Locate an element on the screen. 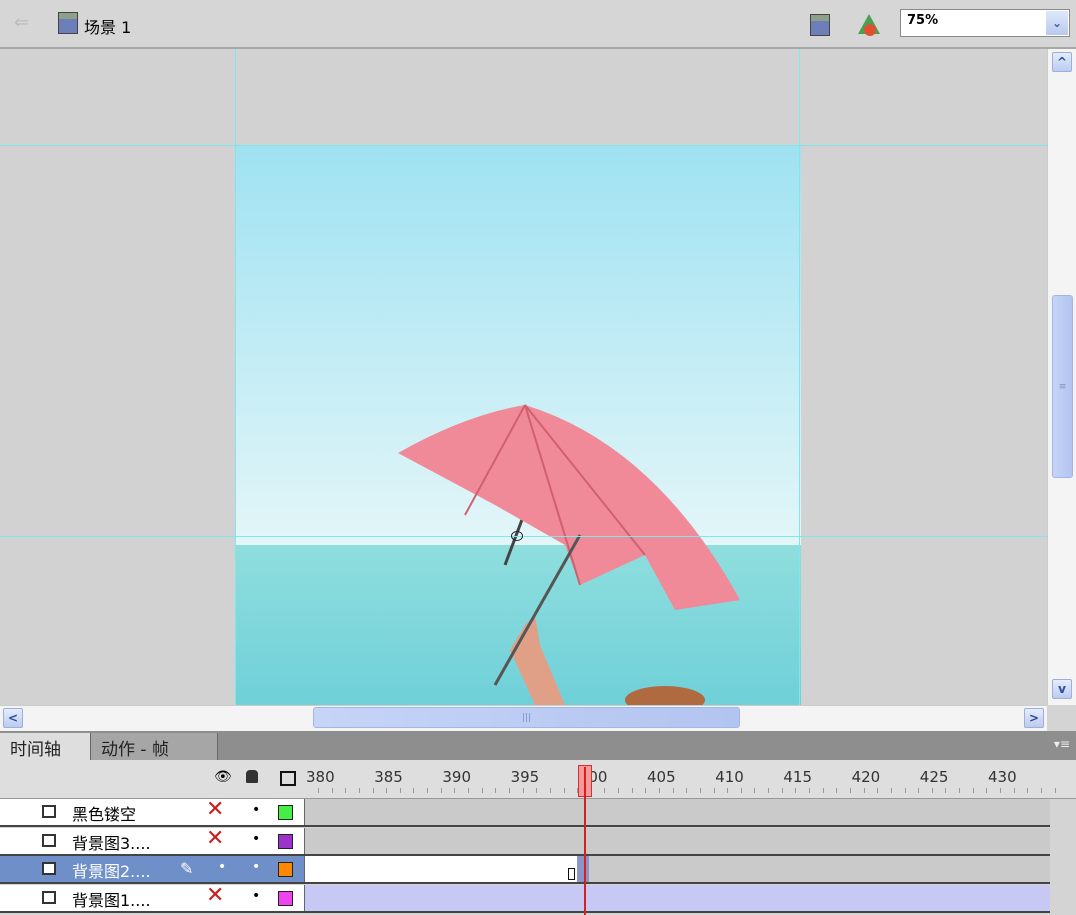 Image resolution: width=1076 pixels, height=915 pixels. ruler-label: 430 is located at coordinates (1002, 777).